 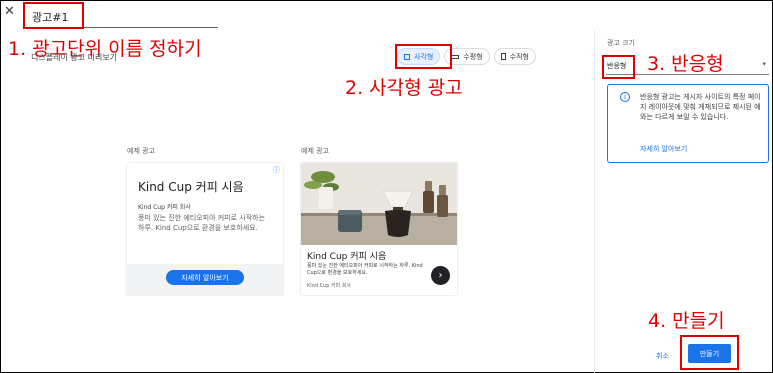 What do you see at coordinates (379, 204) in the screenshot?
I see `coffee-photo` at bounding box center [379, 204].